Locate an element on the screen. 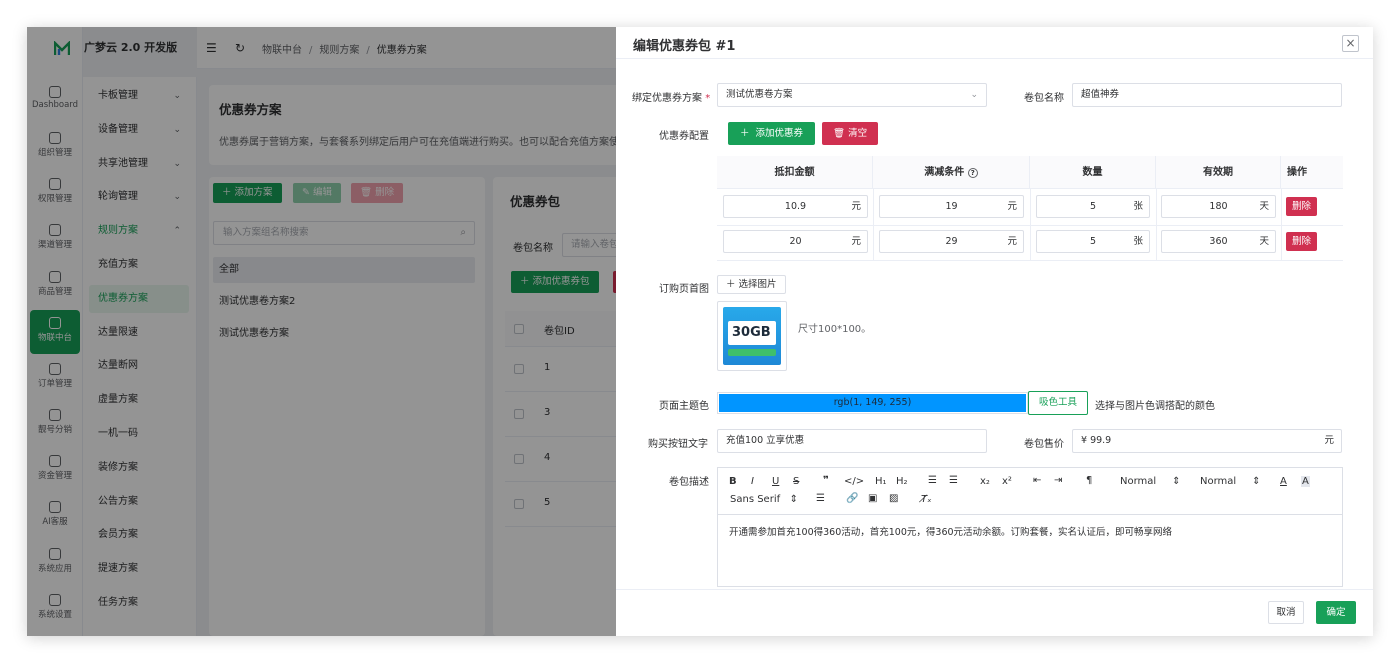  button-text-input: 充值100 立享优惠 is located at coordinates (852, 441).